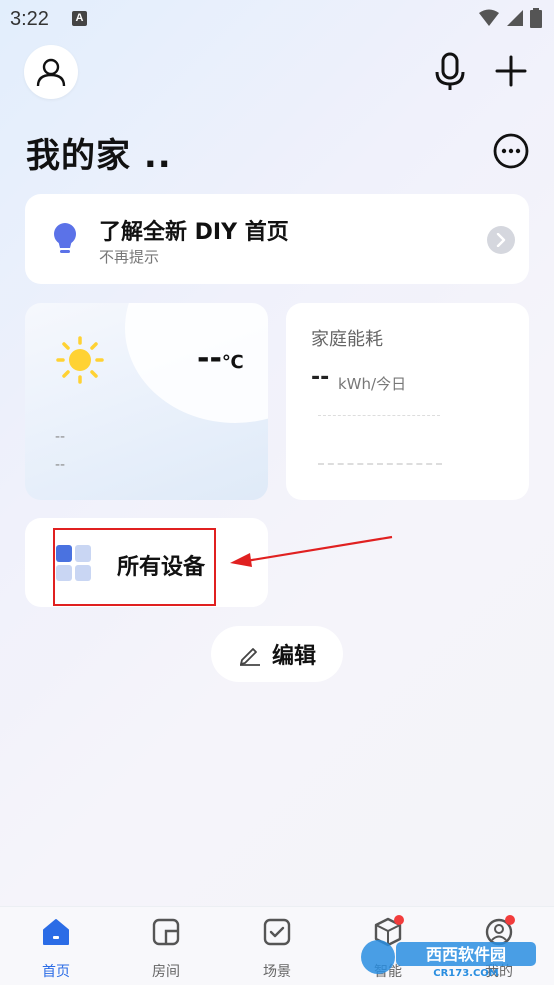 The height and width of the screenshot is (985, 554). Describe the element at coordinates (466, 973) in the screenshot. I see `watermark-site: CR173.COM` at that location.